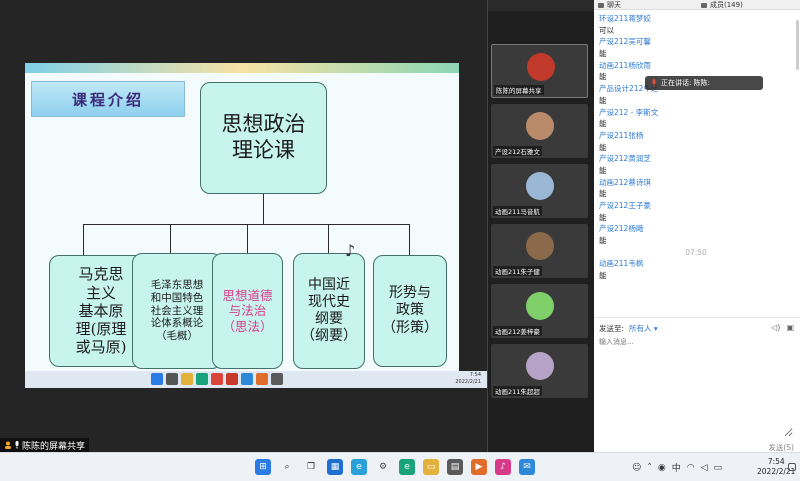  Describe the element at coordinates (775, 327) in the screenshot. I see `speaker-icon: ◁)` at that location.